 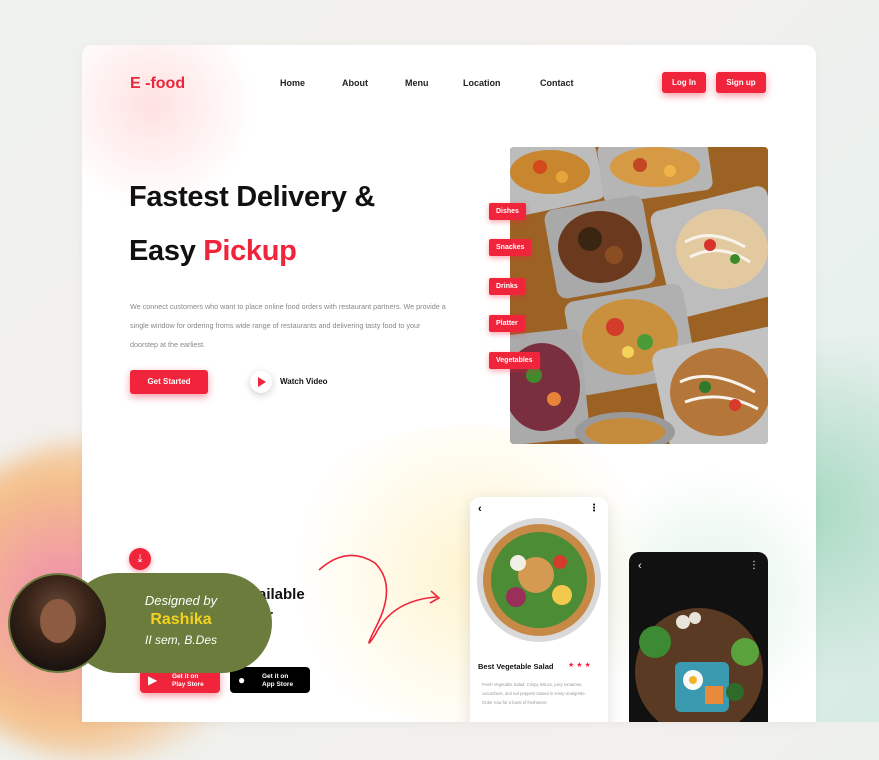 What do you see at coordinates (162, 251) in the screenshot?
I see `hero-title-plain: Easy` at bounding box center [162, 251].